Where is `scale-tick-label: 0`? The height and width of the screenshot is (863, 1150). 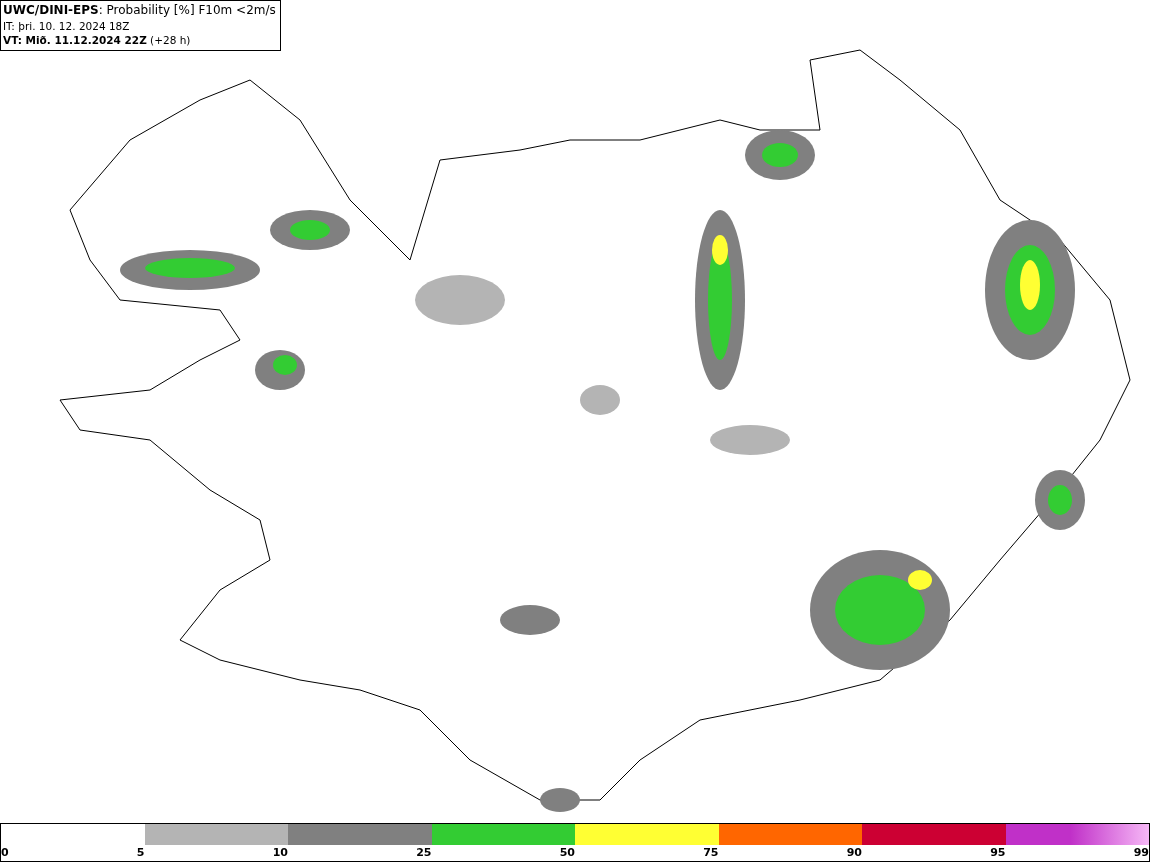
scale-tick-label: 0 is located at coordinates (5, 853).